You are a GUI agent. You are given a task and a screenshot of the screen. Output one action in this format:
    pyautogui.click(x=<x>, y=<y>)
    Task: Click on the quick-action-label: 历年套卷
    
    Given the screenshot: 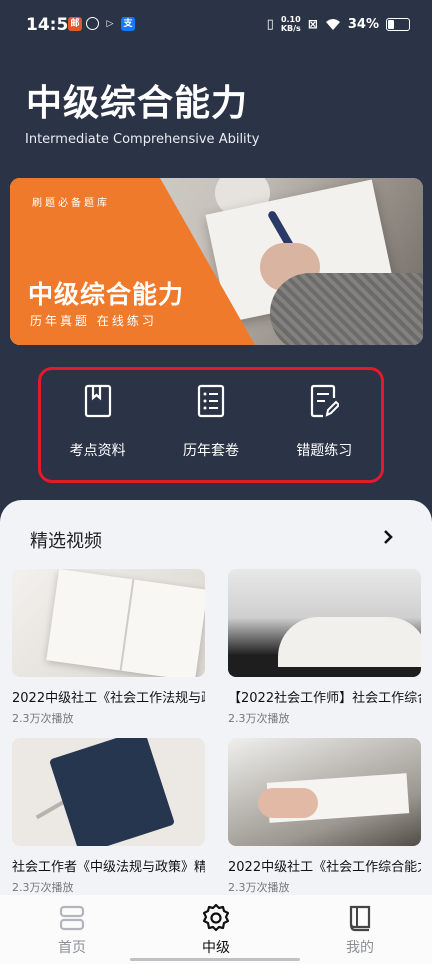 What is the action you would take?
    pyautogui.click(x=210, y=451)
    